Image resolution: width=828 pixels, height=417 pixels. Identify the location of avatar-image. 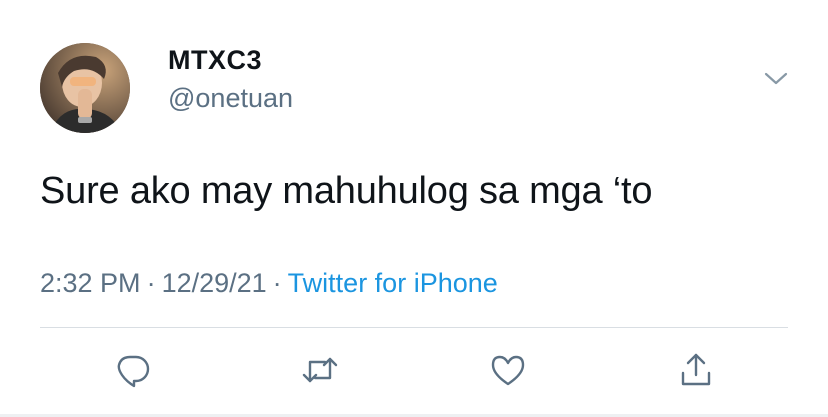
(85, 88).